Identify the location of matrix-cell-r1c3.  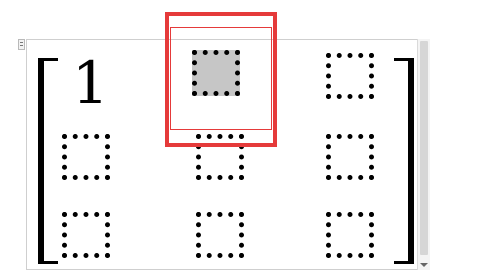
(350, 76).